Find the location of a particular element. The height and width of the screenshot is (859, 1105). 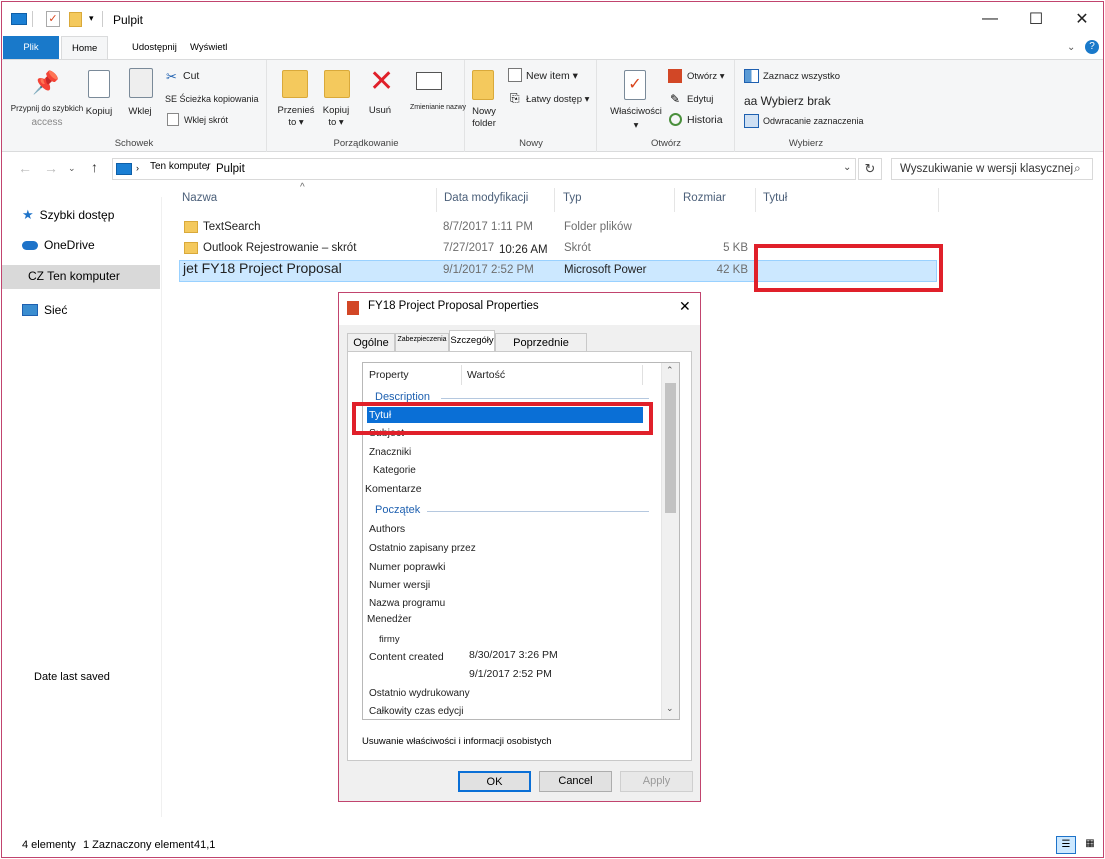

details-view-icon: ☰ is located at coordinates (1066, 845).